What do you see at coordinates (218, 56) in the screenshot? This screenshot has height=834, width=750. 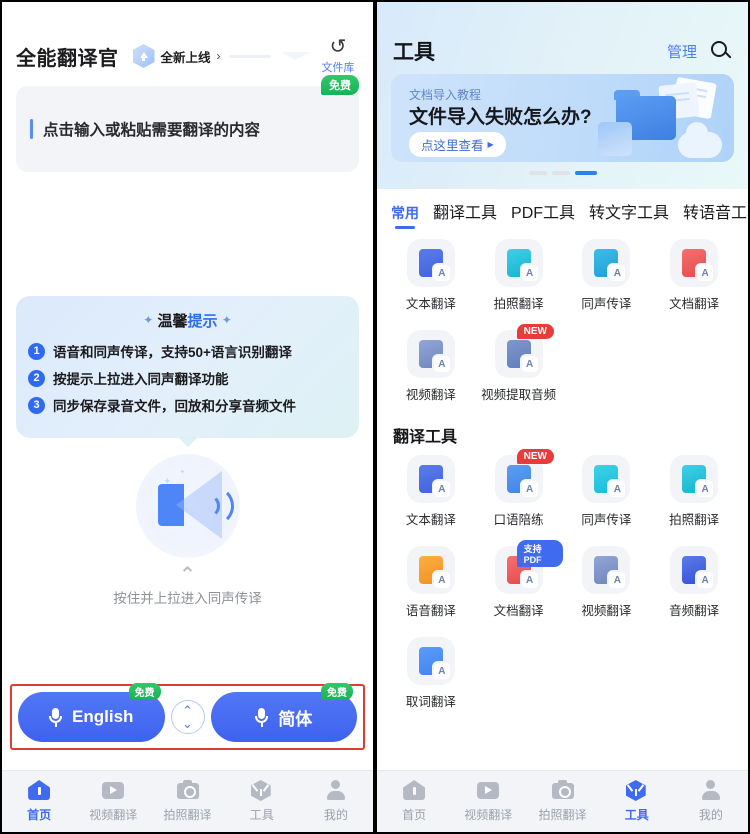 I see `chevron-right-icon: ›` at bounding box center [218, 56].